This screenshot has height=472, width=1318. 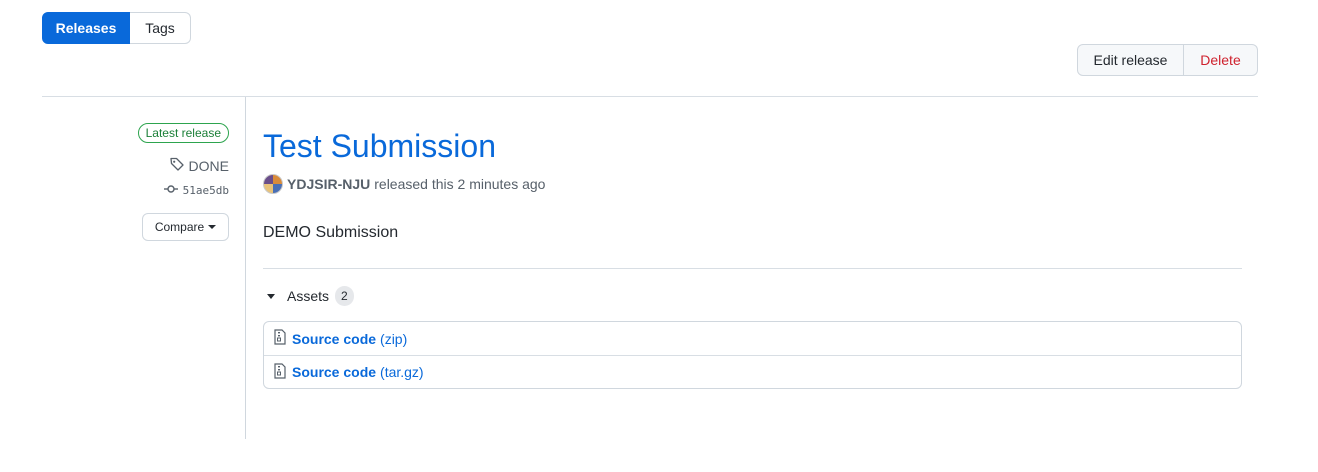 I want to click on source-code-targz-link: Source code (tar.gz), so click(x=358, y=372).